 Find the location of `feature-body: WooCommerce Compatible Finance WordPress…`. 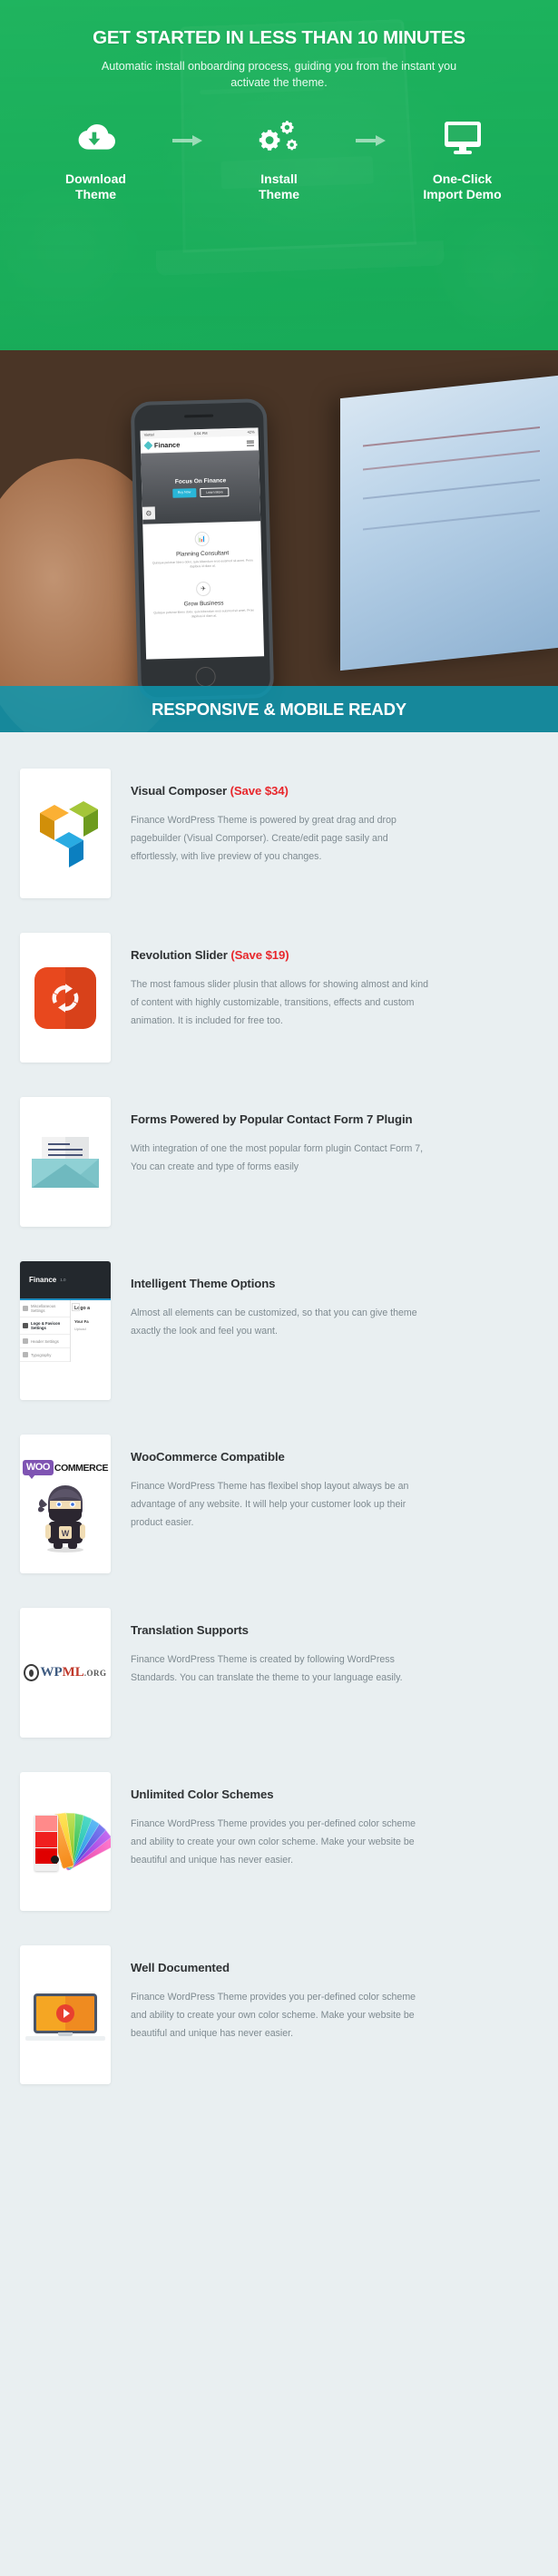

feature-body: WooCommerce Compatible Finance WordPress… is located at coordinates (270, 1504).